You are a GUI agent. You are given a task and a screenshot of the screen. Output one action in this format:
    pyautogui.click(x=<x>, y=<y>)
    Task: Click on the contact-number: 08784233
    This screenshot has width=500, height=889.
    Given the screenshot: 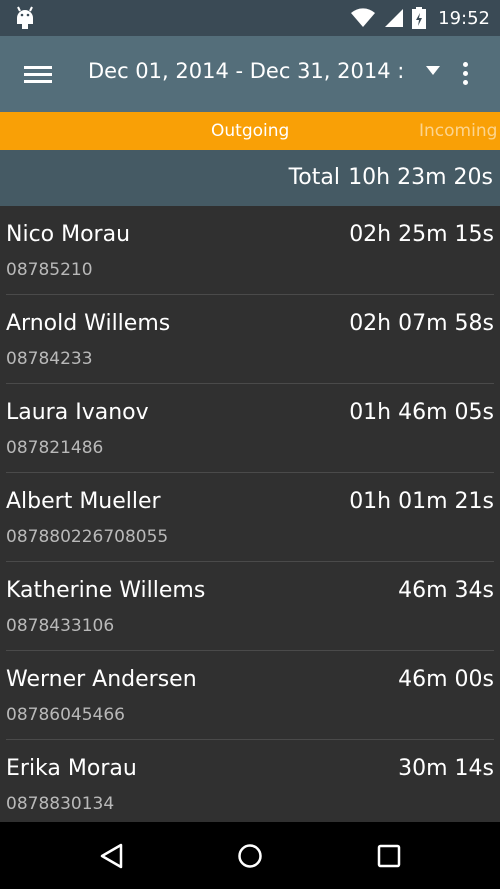 What is the action you would take?
    pyautogui.click(x=49, y=359)
    